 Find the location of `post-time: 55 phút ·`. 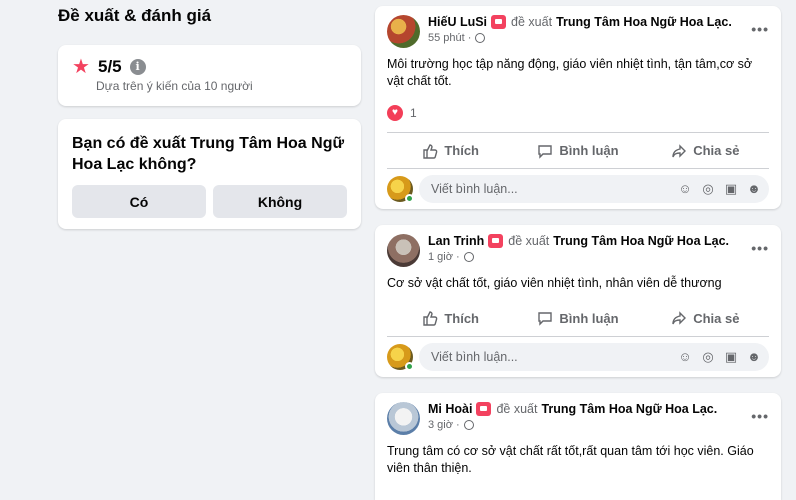

post-time: 55 phút · is located at coordinates (449, 38).